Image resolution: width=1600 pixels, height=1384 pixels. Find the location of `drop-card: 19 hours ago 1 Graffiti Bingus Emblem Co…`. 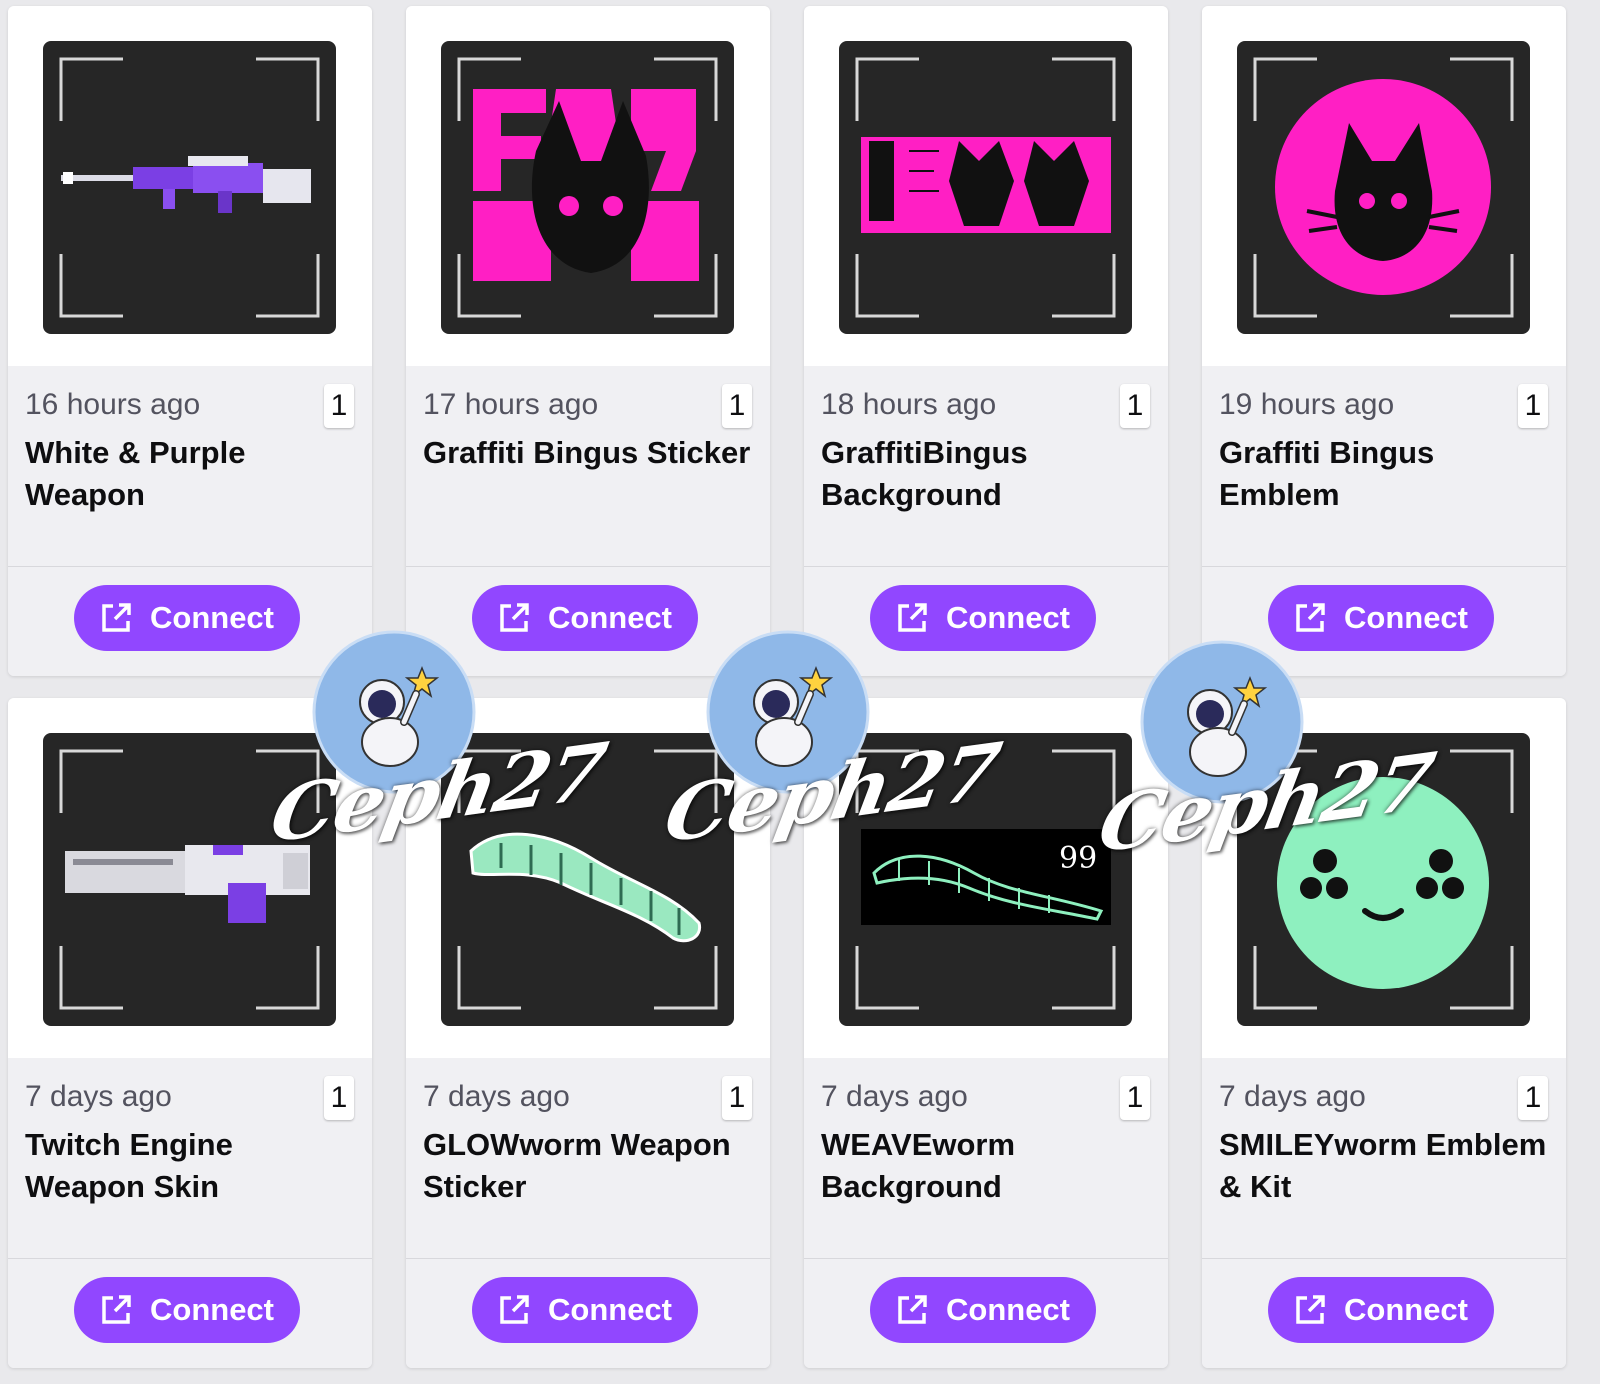

drop-card: 19 hours ago 1 Graffiti Bingus Emblem Co… is located at coordinates (1384, 341).